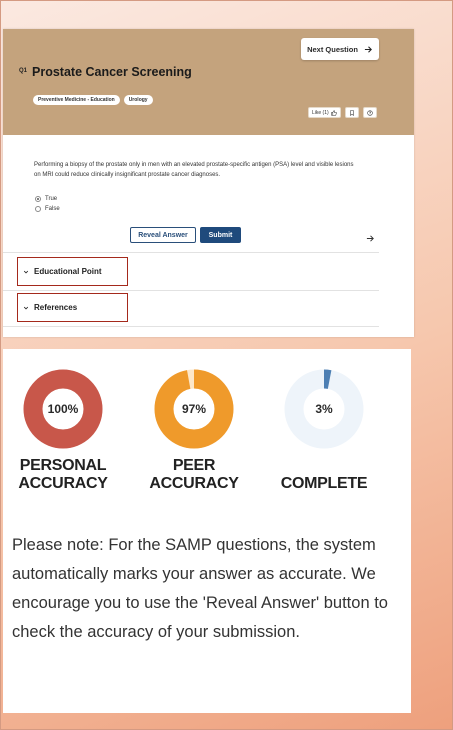 This screenshot has width=453, height=730. I want to click on radio-true, so click(38, 199).